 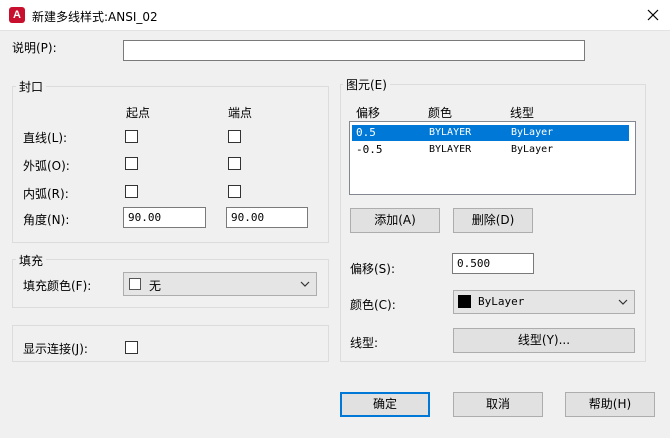 I want to click on elements-list: 0.5 BYLAYER ByLayer -0.5 BYLAYER ByLayer, so click(x=492, y=158).